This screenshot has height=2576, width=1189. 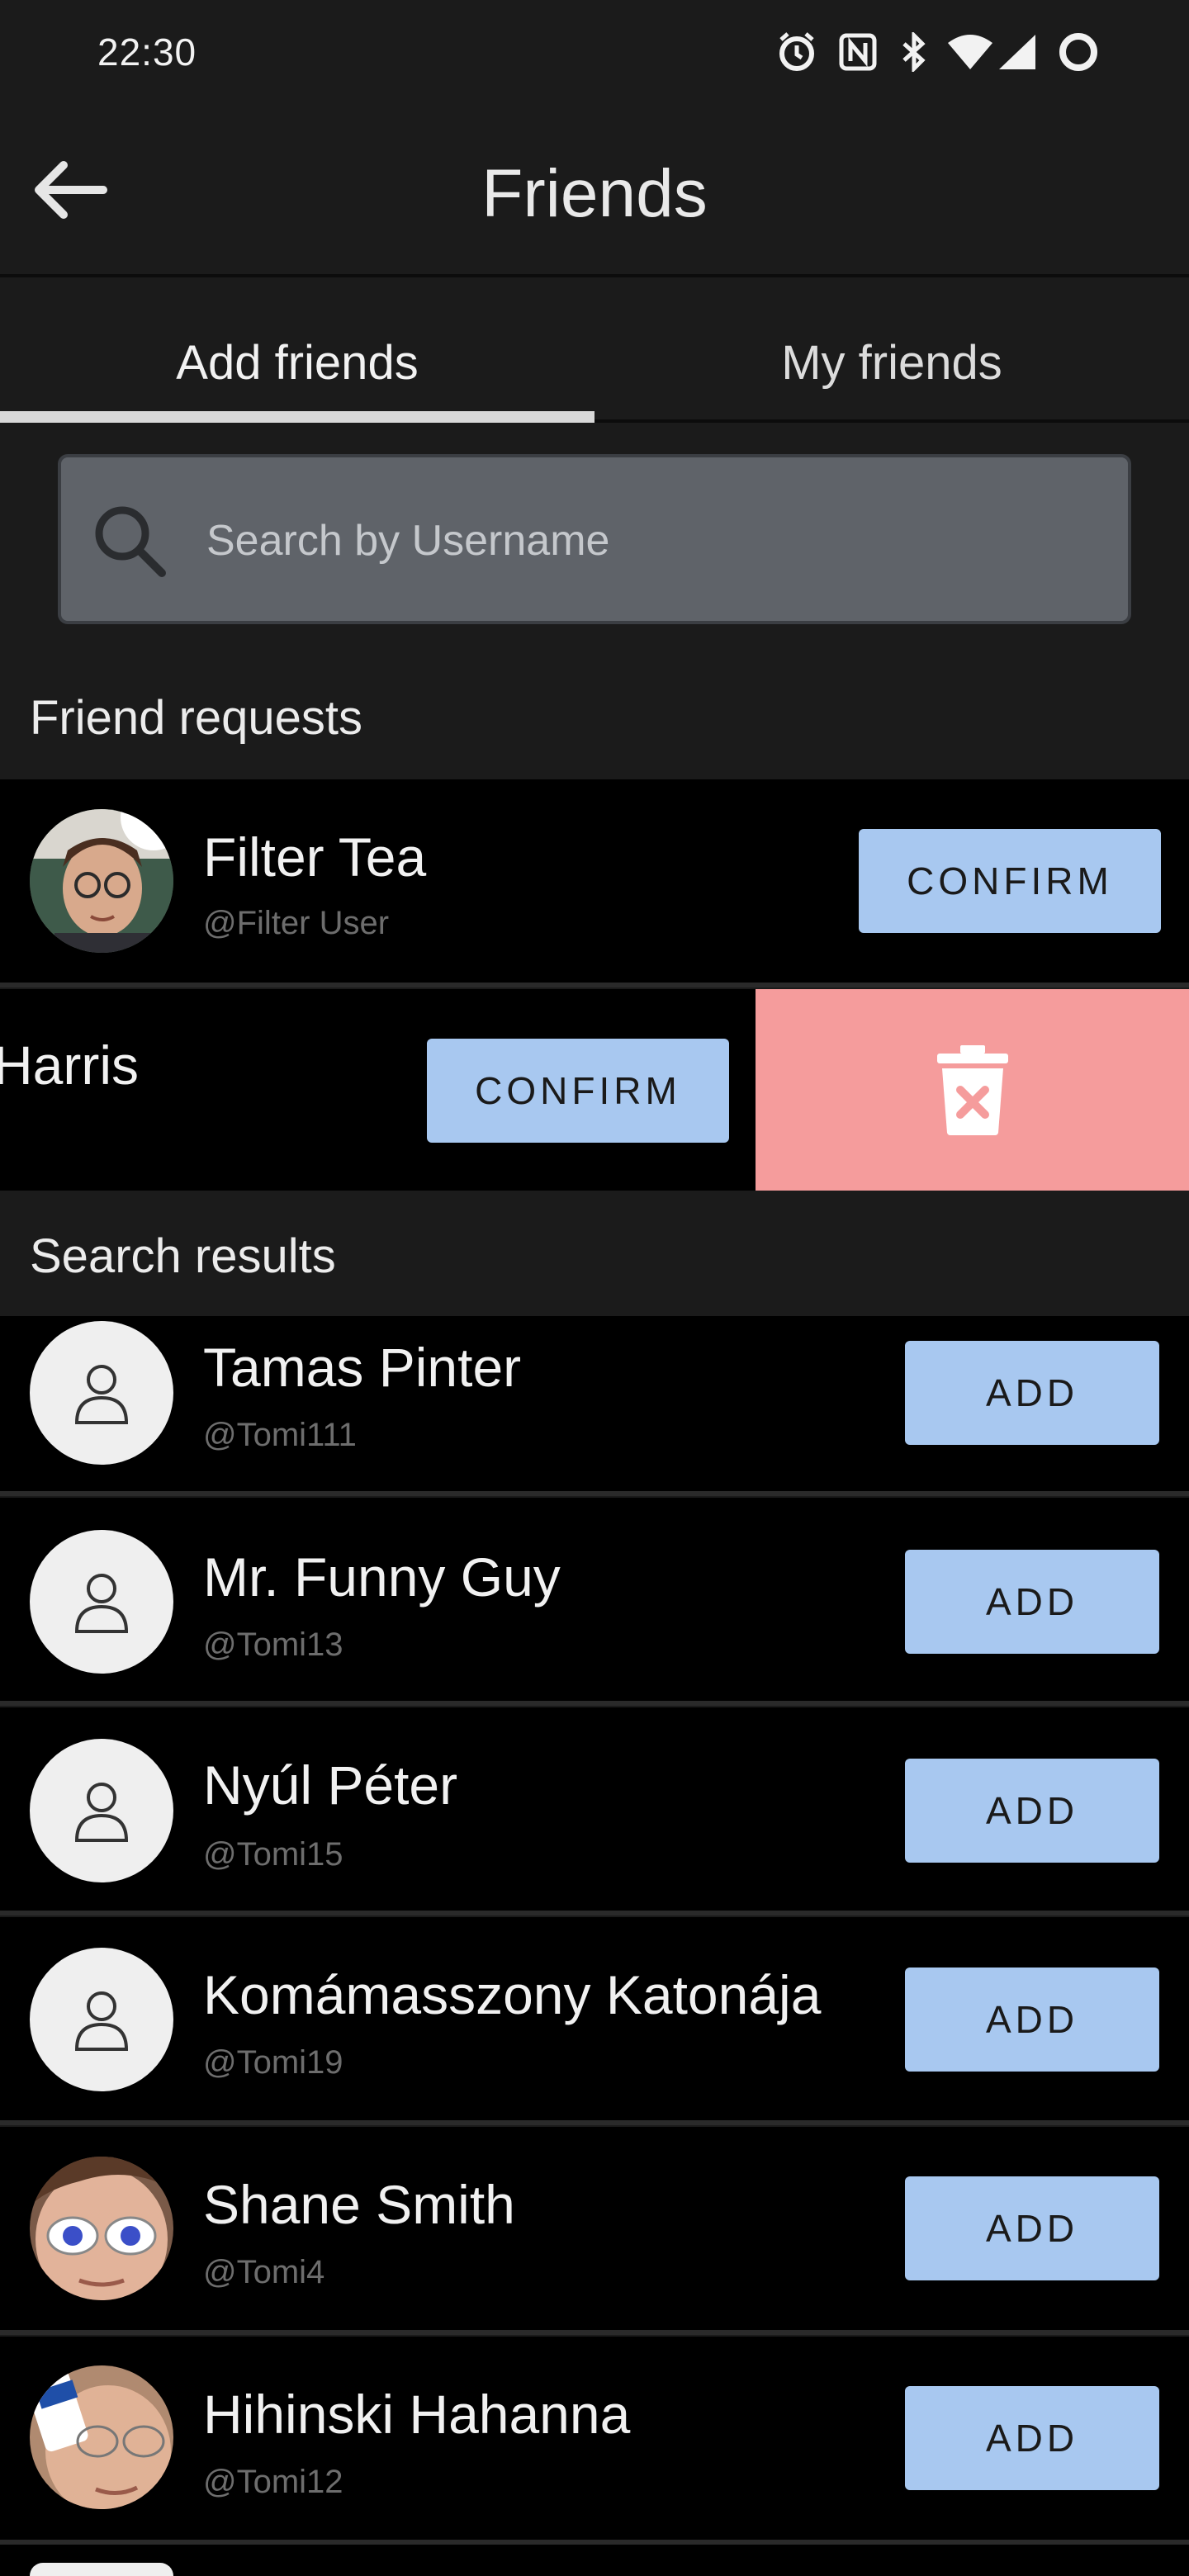 I want to click on tab-add-friends: Add friends, so click(x=297, y=350).